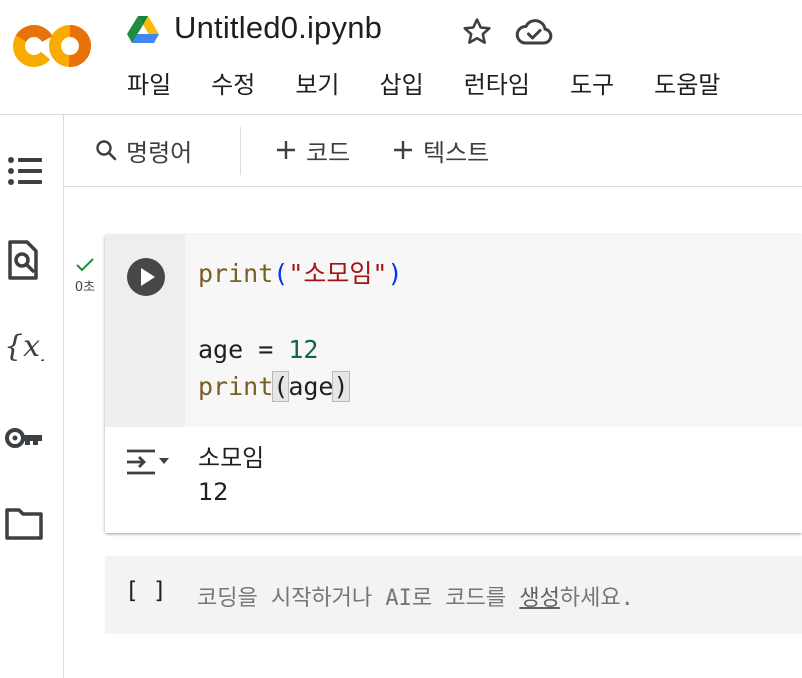  I want to click on toolbar-separator, so click(240, 151).